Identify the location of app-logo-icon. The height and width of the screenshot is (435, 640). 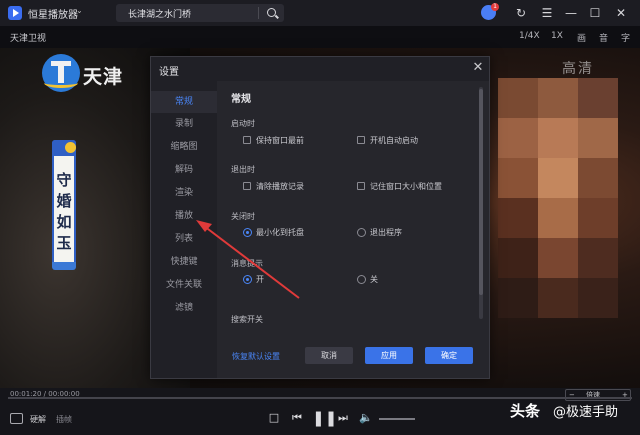
(15, 13).